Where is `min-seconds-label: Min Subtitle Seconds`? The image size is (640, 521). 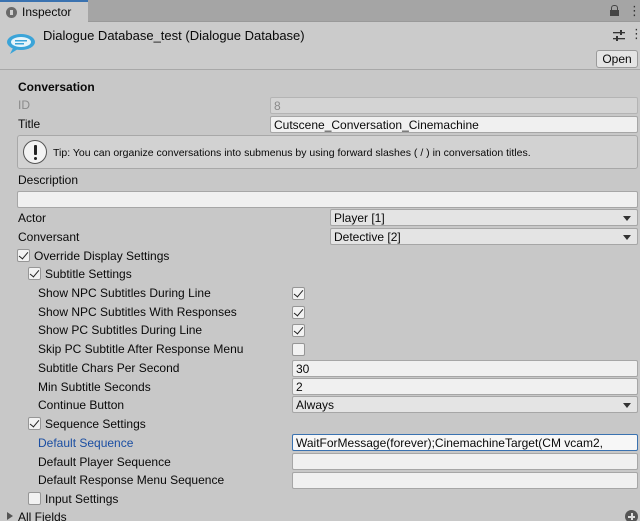 min-seconds-label: Min Subtitle Seconds is located at coordinates (94, 387).